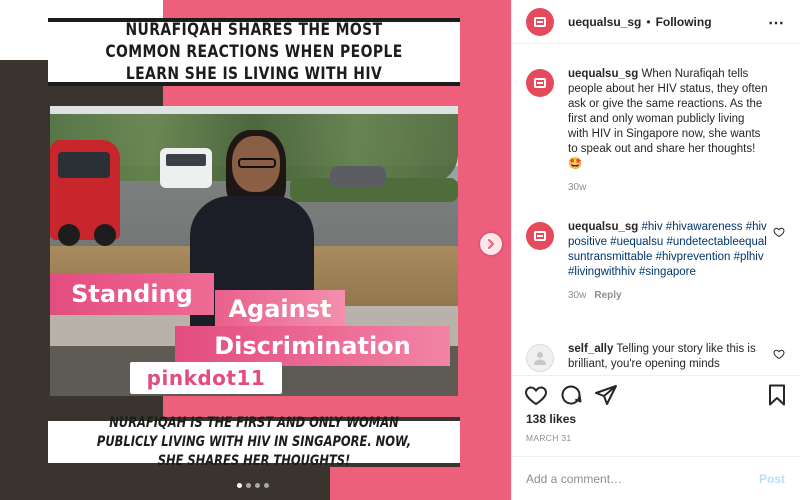  What do you see at coordinates (548, 438) in the screenshot?
I see `post-date: MARCH 31` at bounding box center [548, 438].